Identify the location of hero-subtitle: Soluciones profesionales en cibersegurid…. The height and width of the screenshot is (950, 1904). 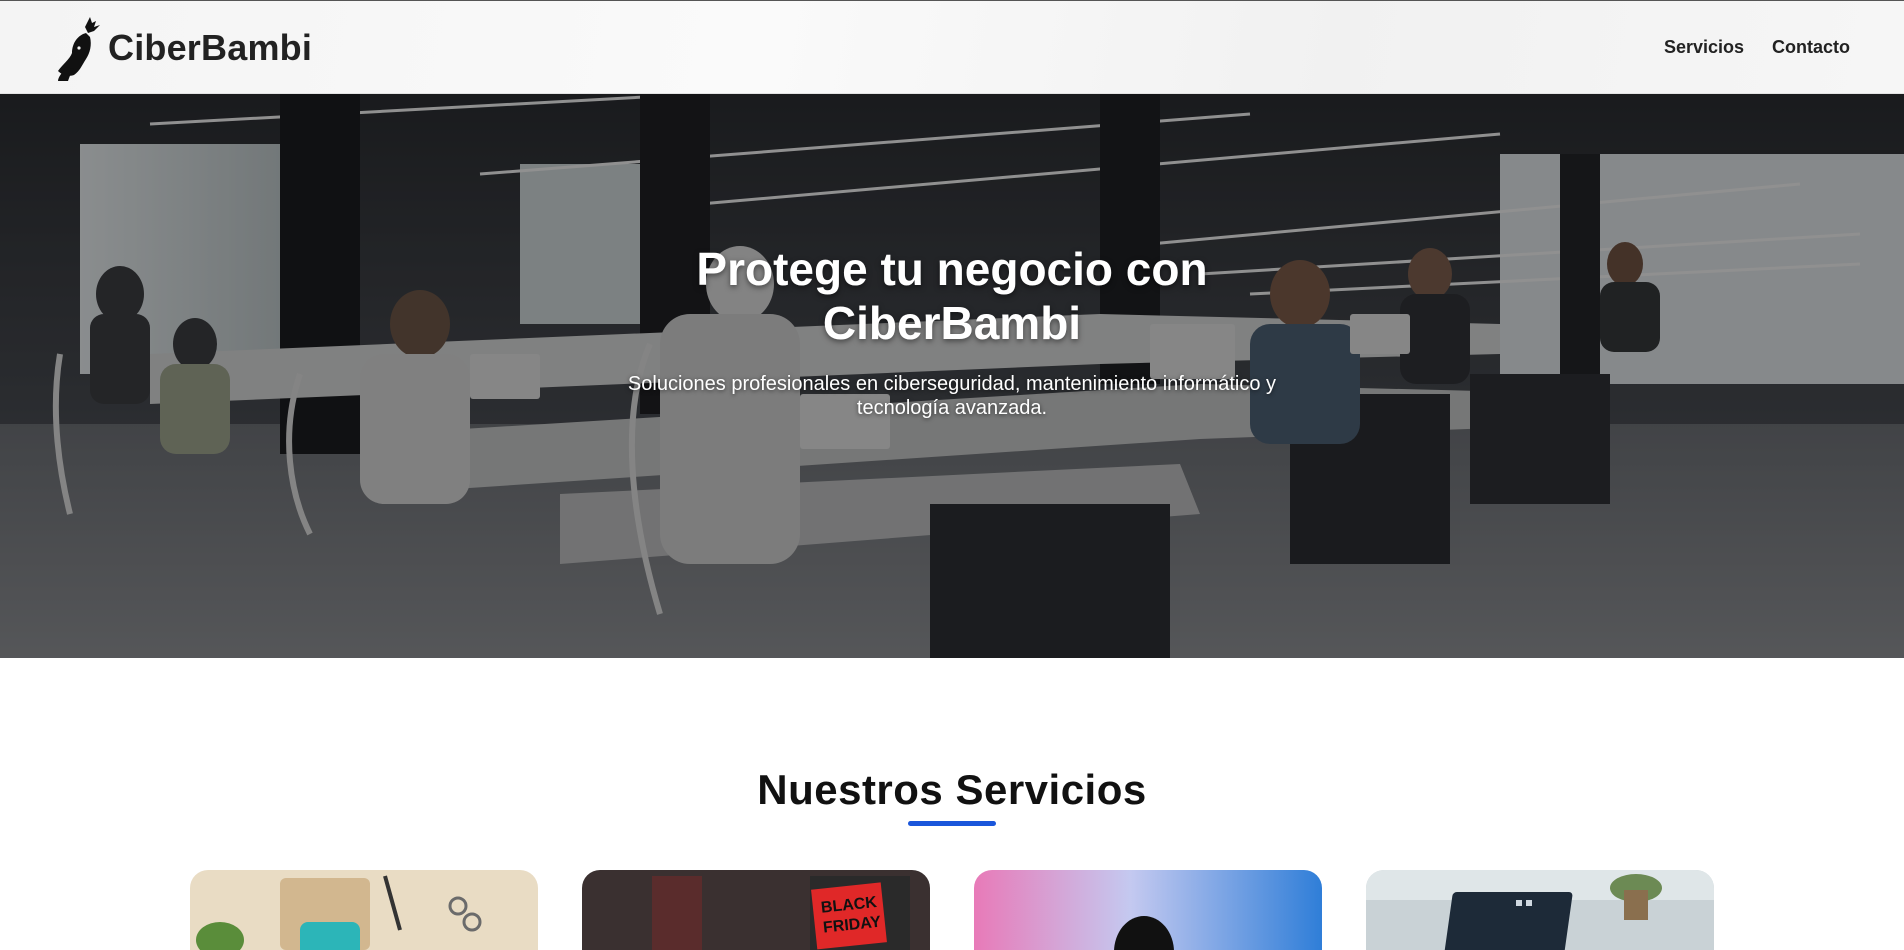
(952, 396).